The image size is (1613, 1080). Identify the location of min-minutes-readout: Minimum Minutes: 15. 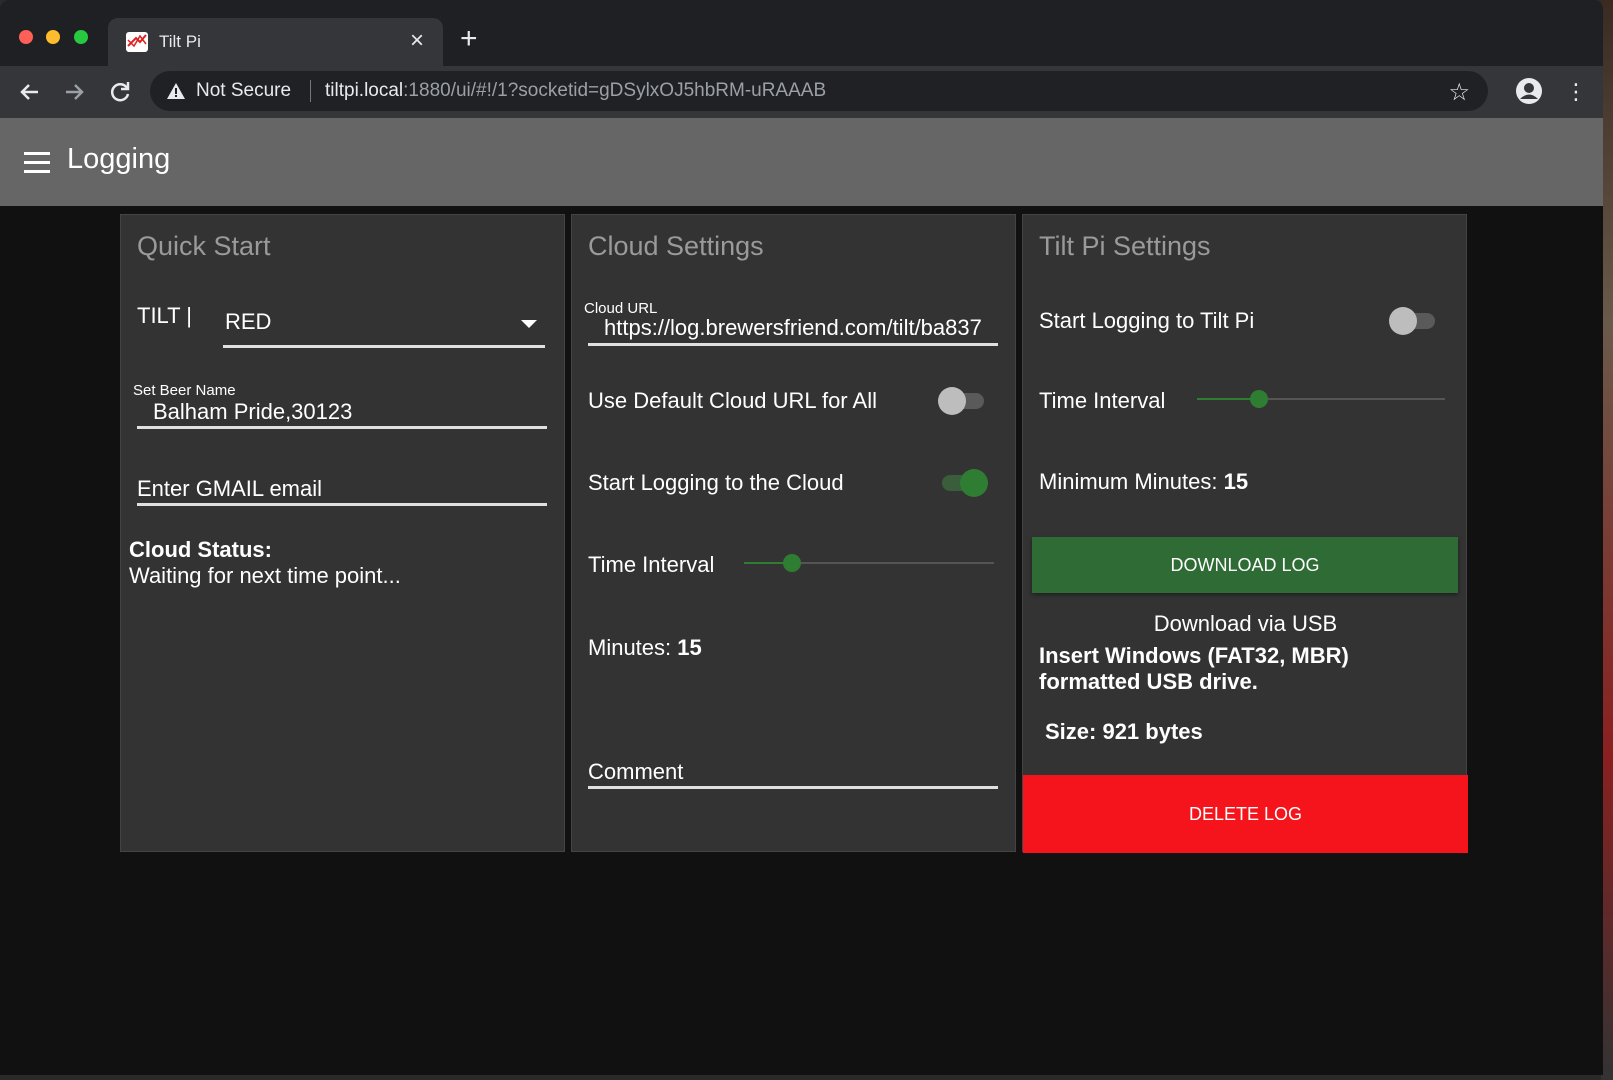
(1143, 482).